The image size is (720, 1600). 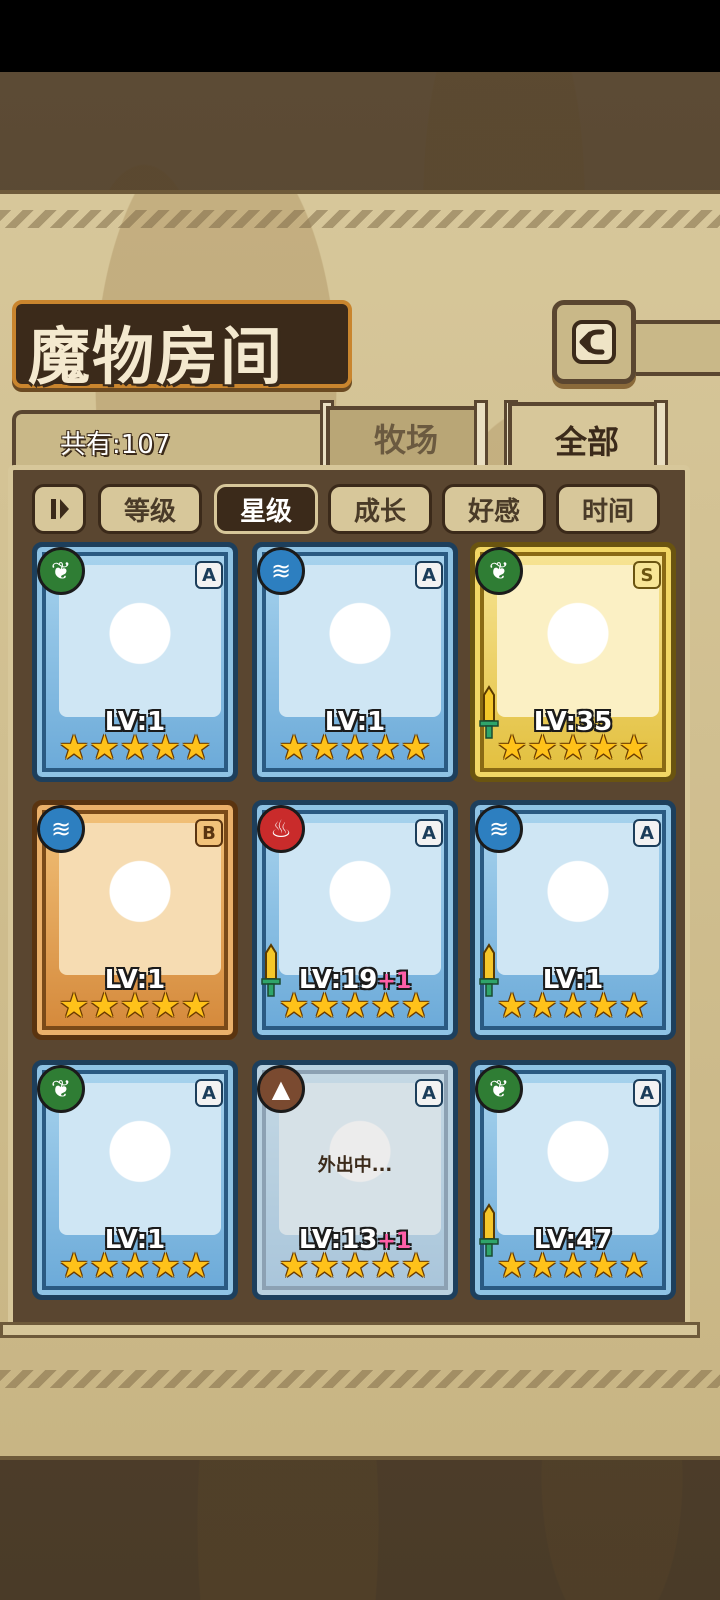 I want to click on zigzag-border-bottom, so click(x=360, y=1379).